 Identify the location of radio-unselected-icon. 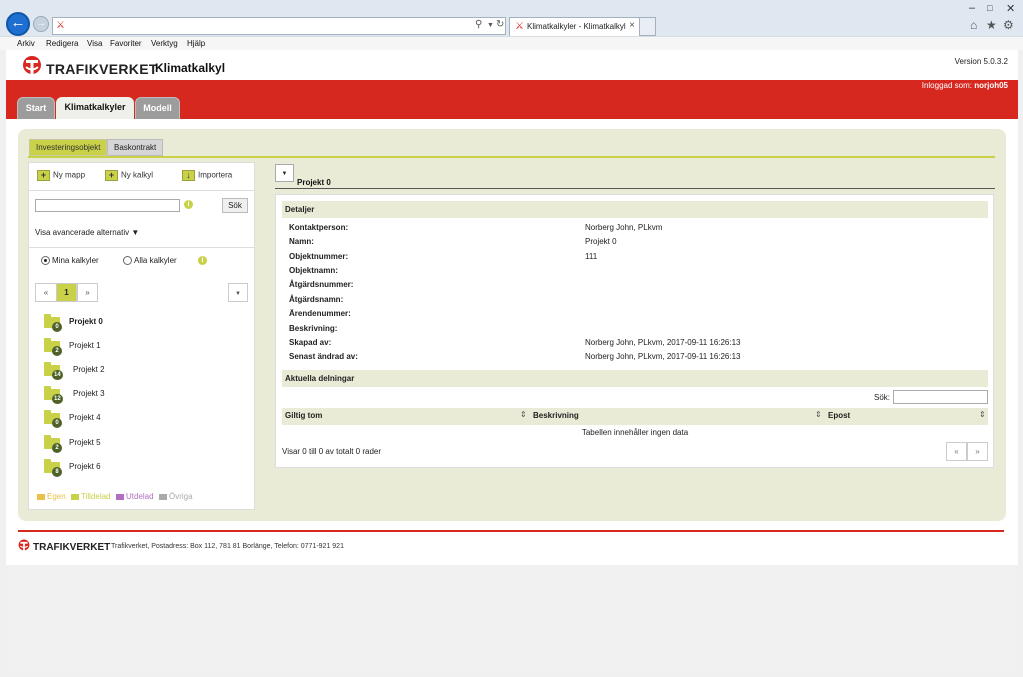
(127, 261).